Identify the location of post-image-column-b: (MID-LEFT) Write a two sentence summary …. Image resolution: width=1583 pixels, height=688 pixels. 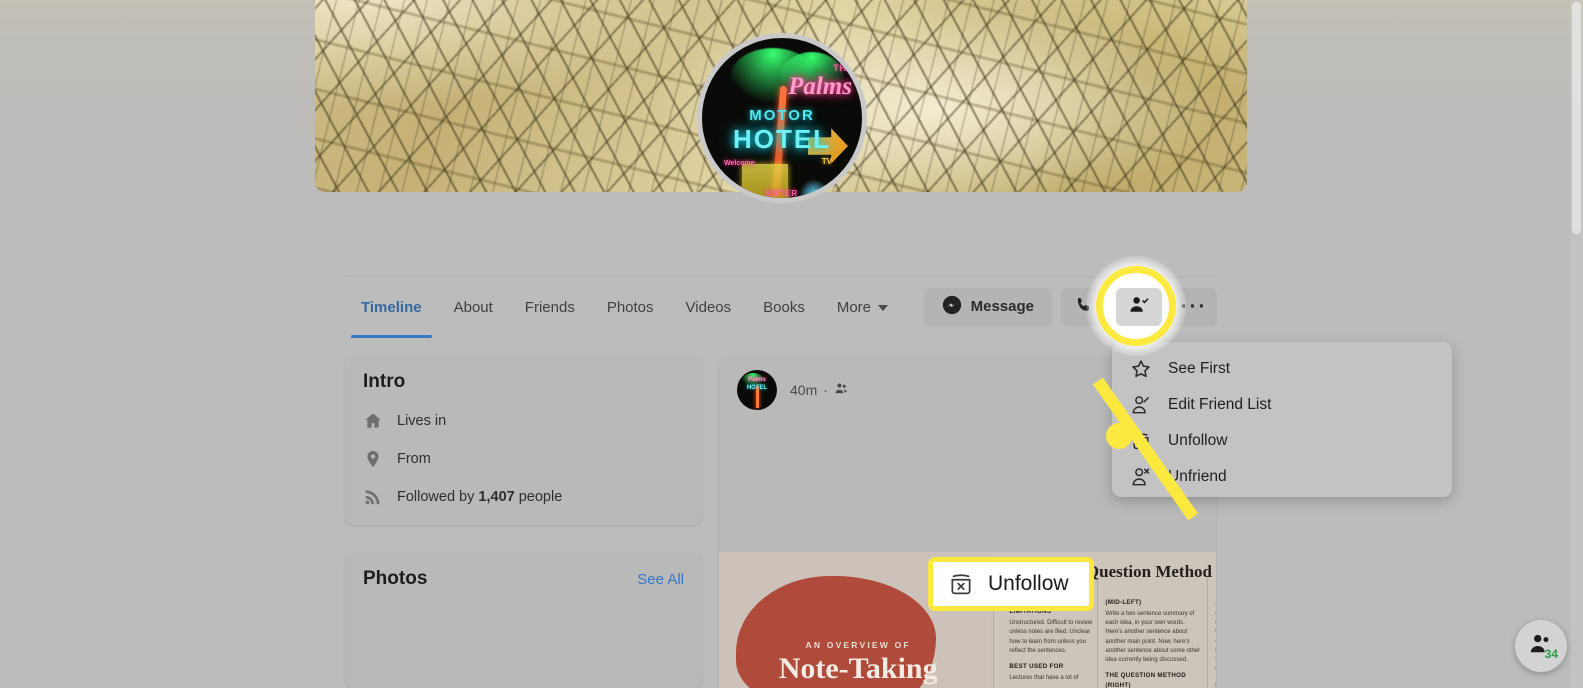
(1153, 640).